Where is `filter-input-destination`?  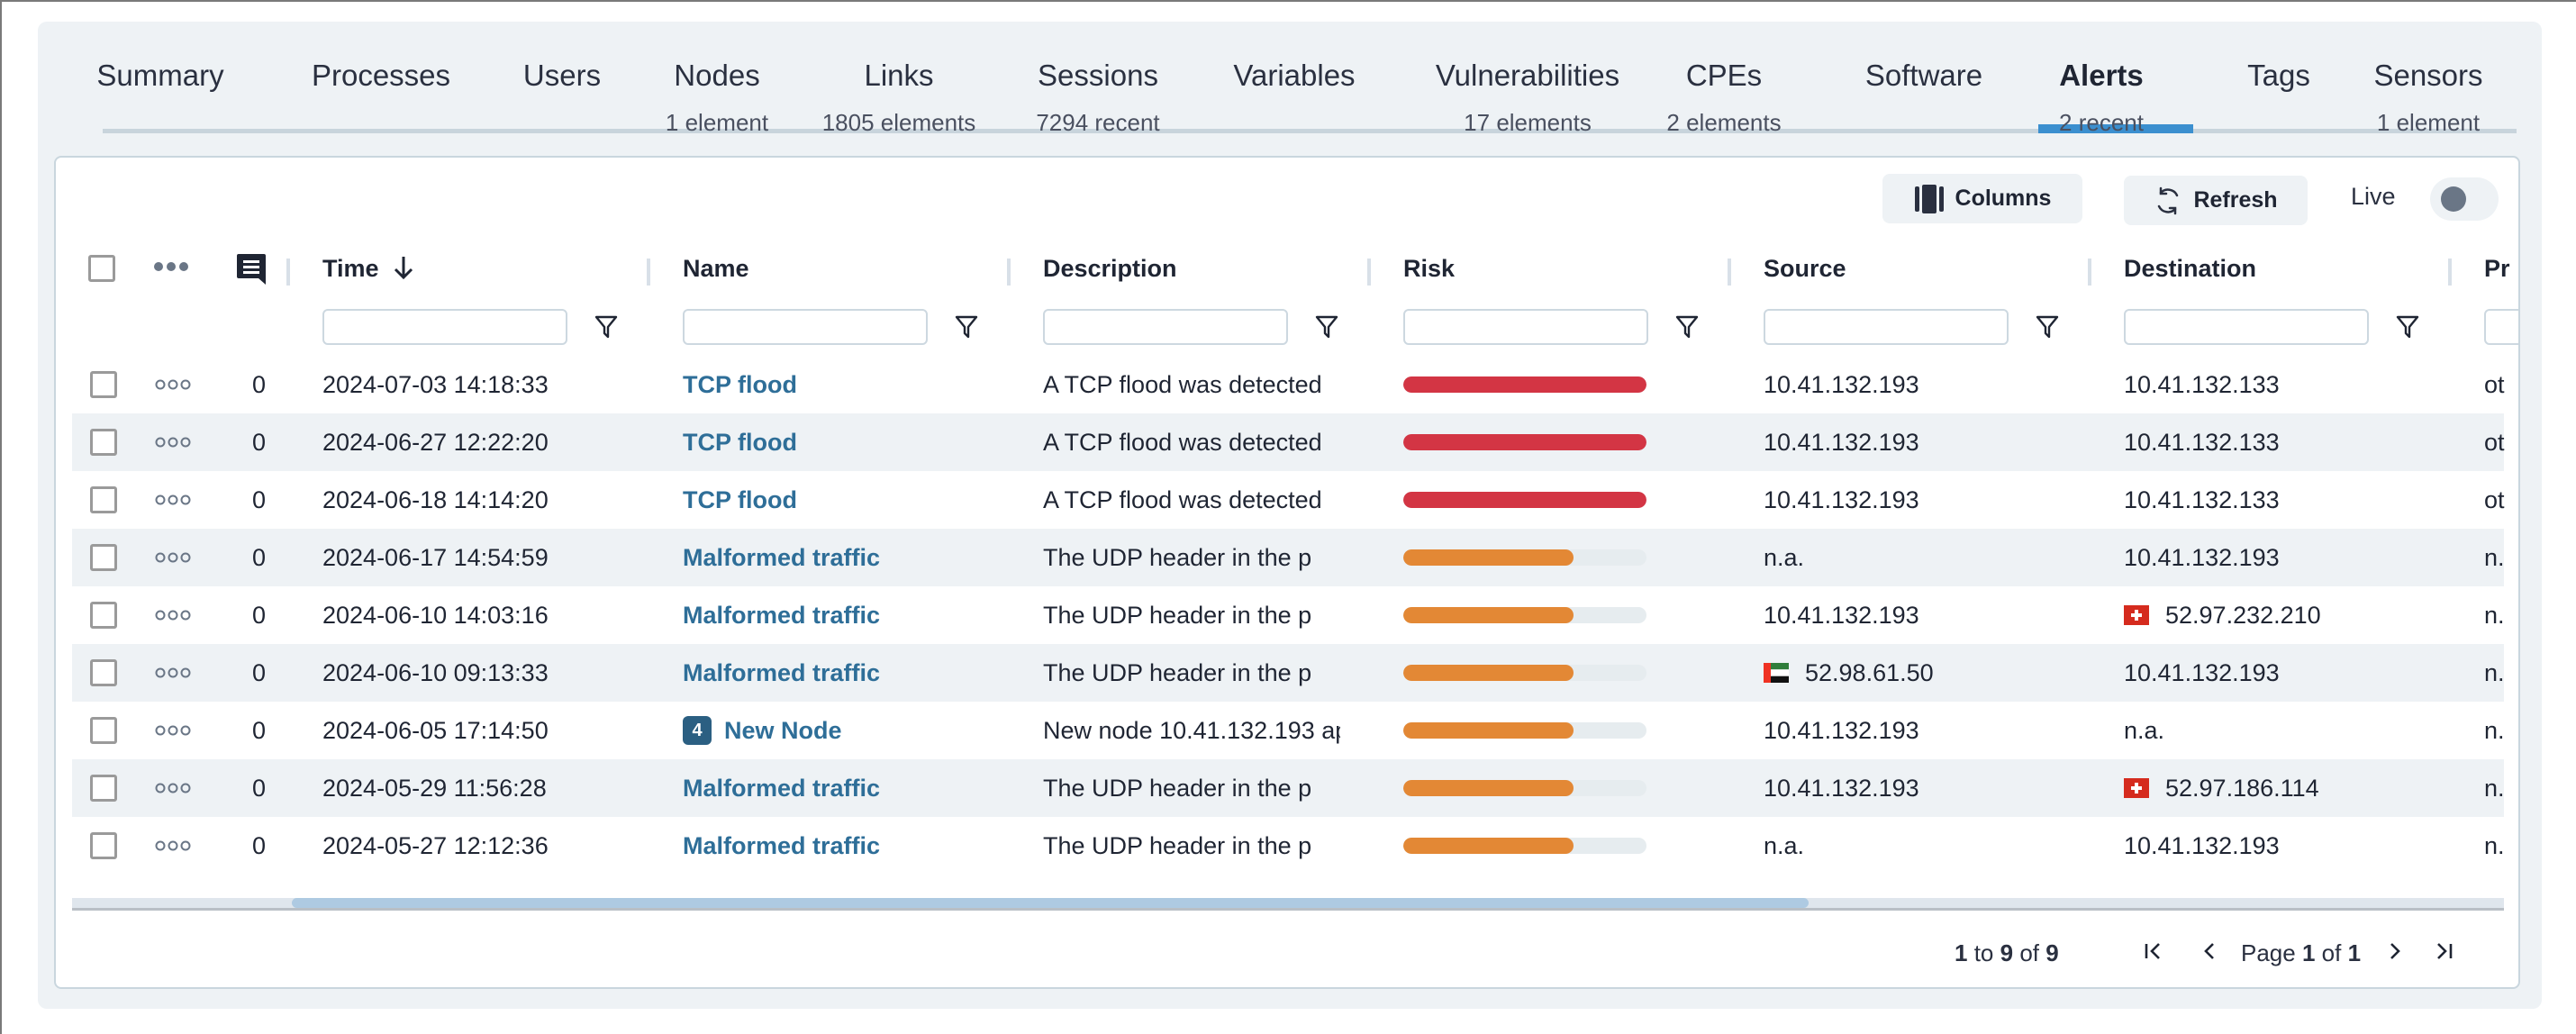
filter-input-destination is located at coordinates (2246, 327).